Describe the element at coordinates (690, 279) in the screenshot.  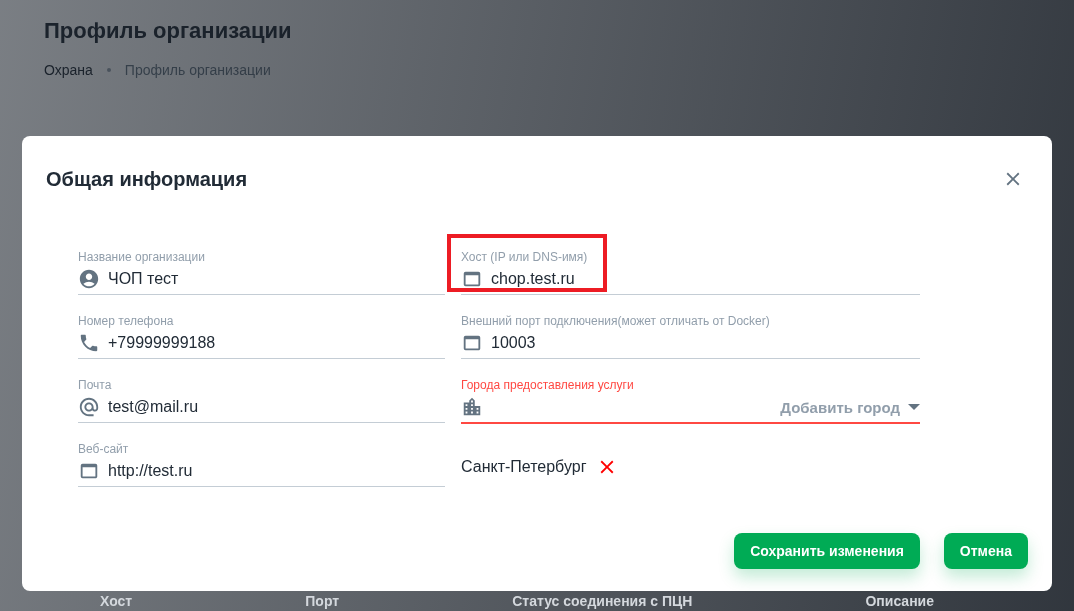
I see `text-field: chop.test.ru` at that location.